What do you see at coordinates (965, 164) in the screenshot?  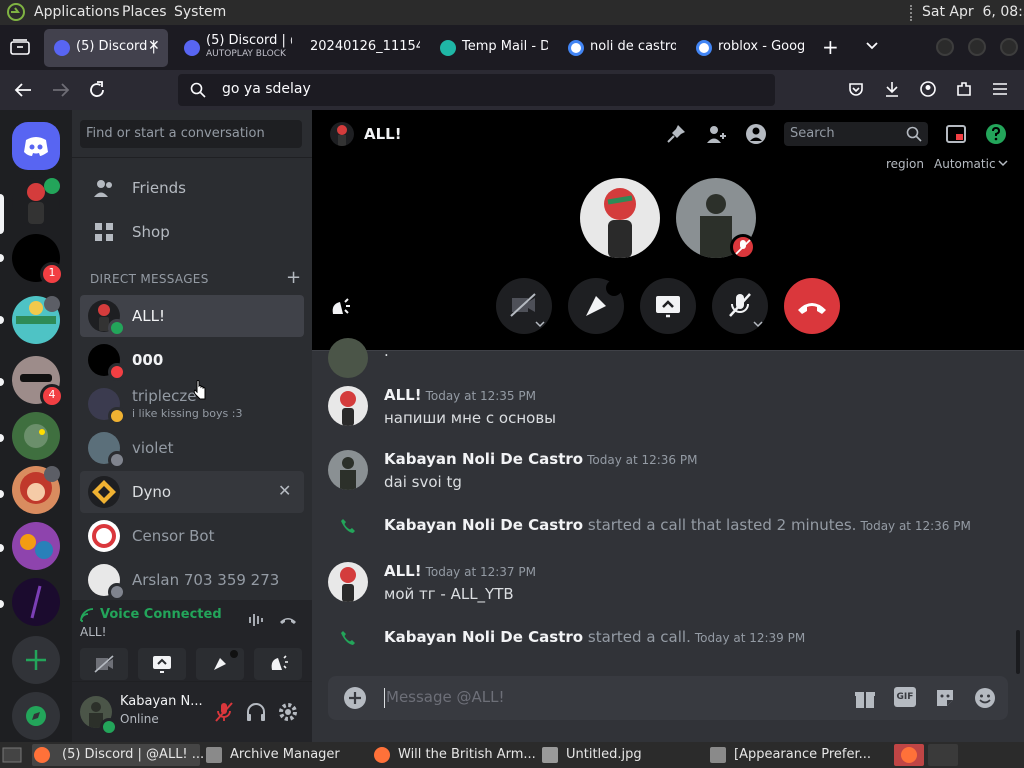 I see `region-select: Automatic` at bounding box center [965, 164].